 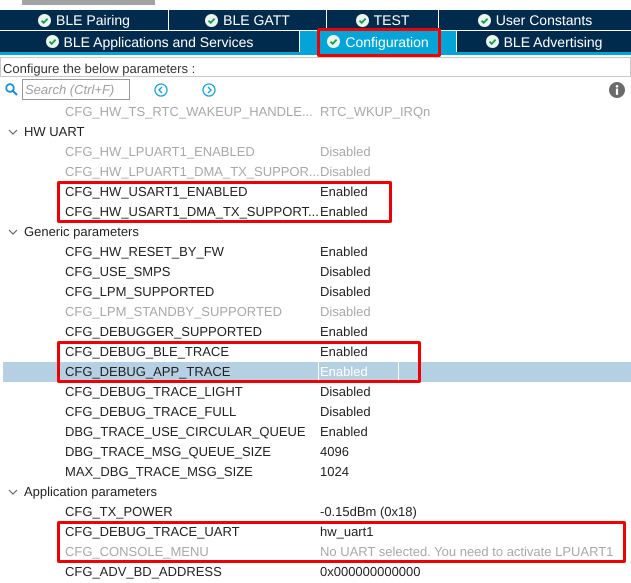 I want to click on parameter-name: CFG_CONSOLE_MENU, so click(x=137, y=552).